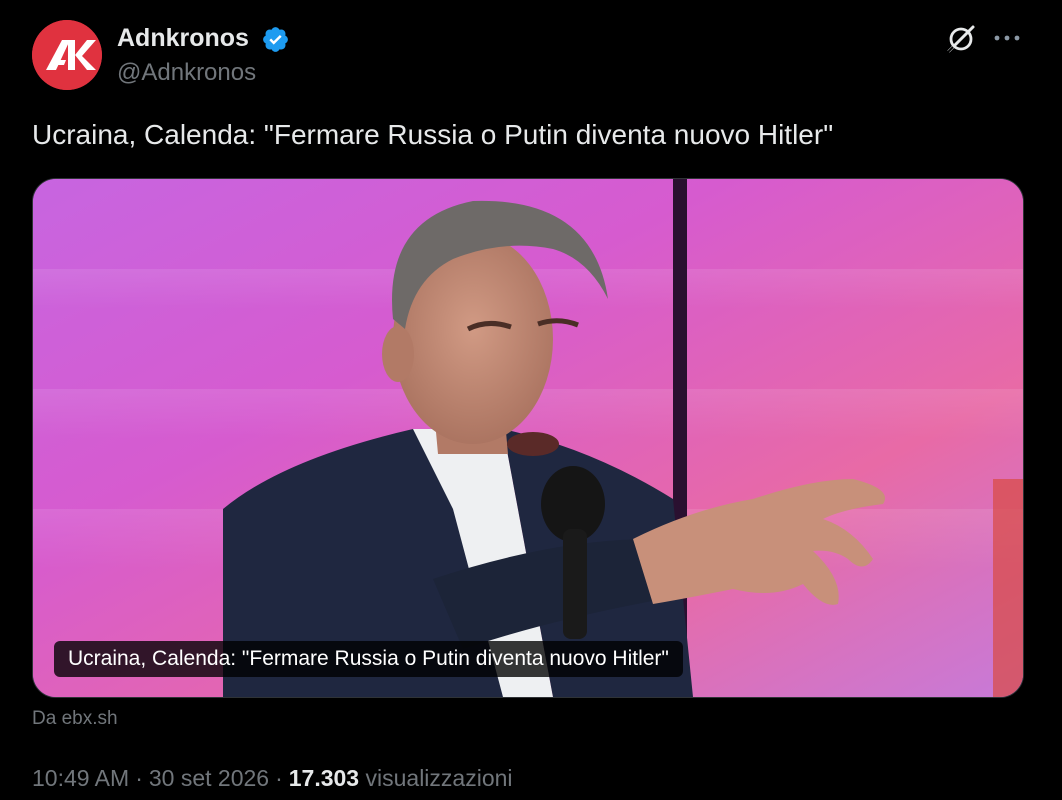 This screenshot has height=800, width=1062. Describe the element at coordinates (209, 778) in the screenshot. I see `tweet-date: 30 set 2026` at that location.